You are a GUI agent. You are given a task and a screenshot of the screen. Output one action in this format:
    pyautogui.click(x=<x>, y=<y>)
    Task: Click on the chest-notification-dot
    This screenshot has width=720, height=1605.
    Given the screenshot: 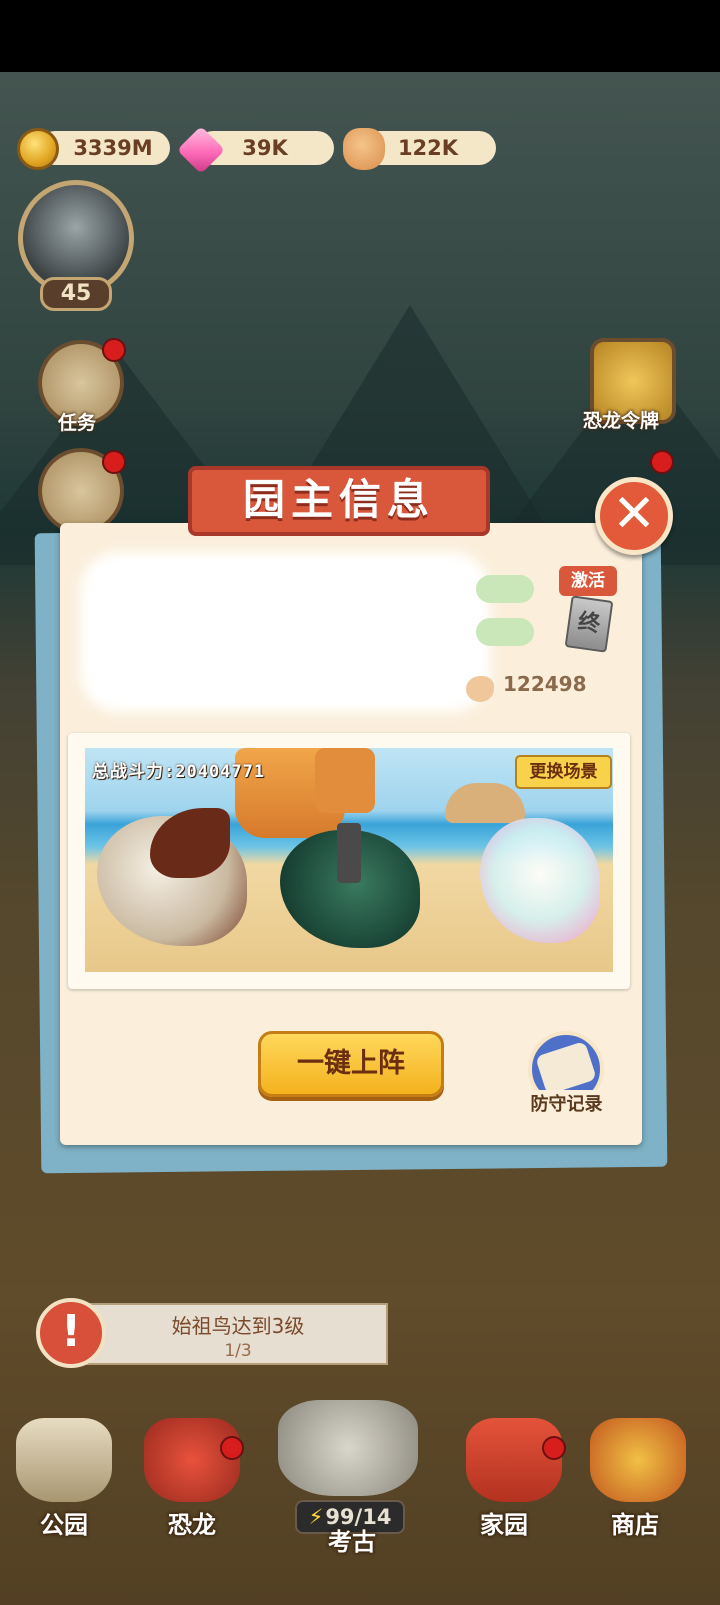 What is the action you would take?
    pyautogui.click(x=114, y=462)
    